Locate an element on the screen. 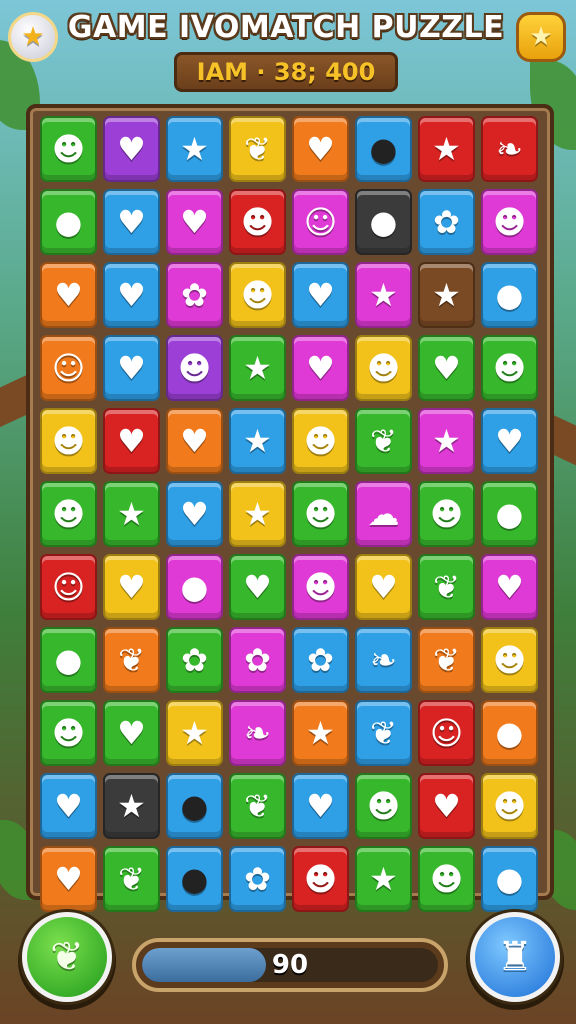 Image resolution: width=576 pixels, height=1024 pixels. tile: ☁ is located at coordinates (383, 514).